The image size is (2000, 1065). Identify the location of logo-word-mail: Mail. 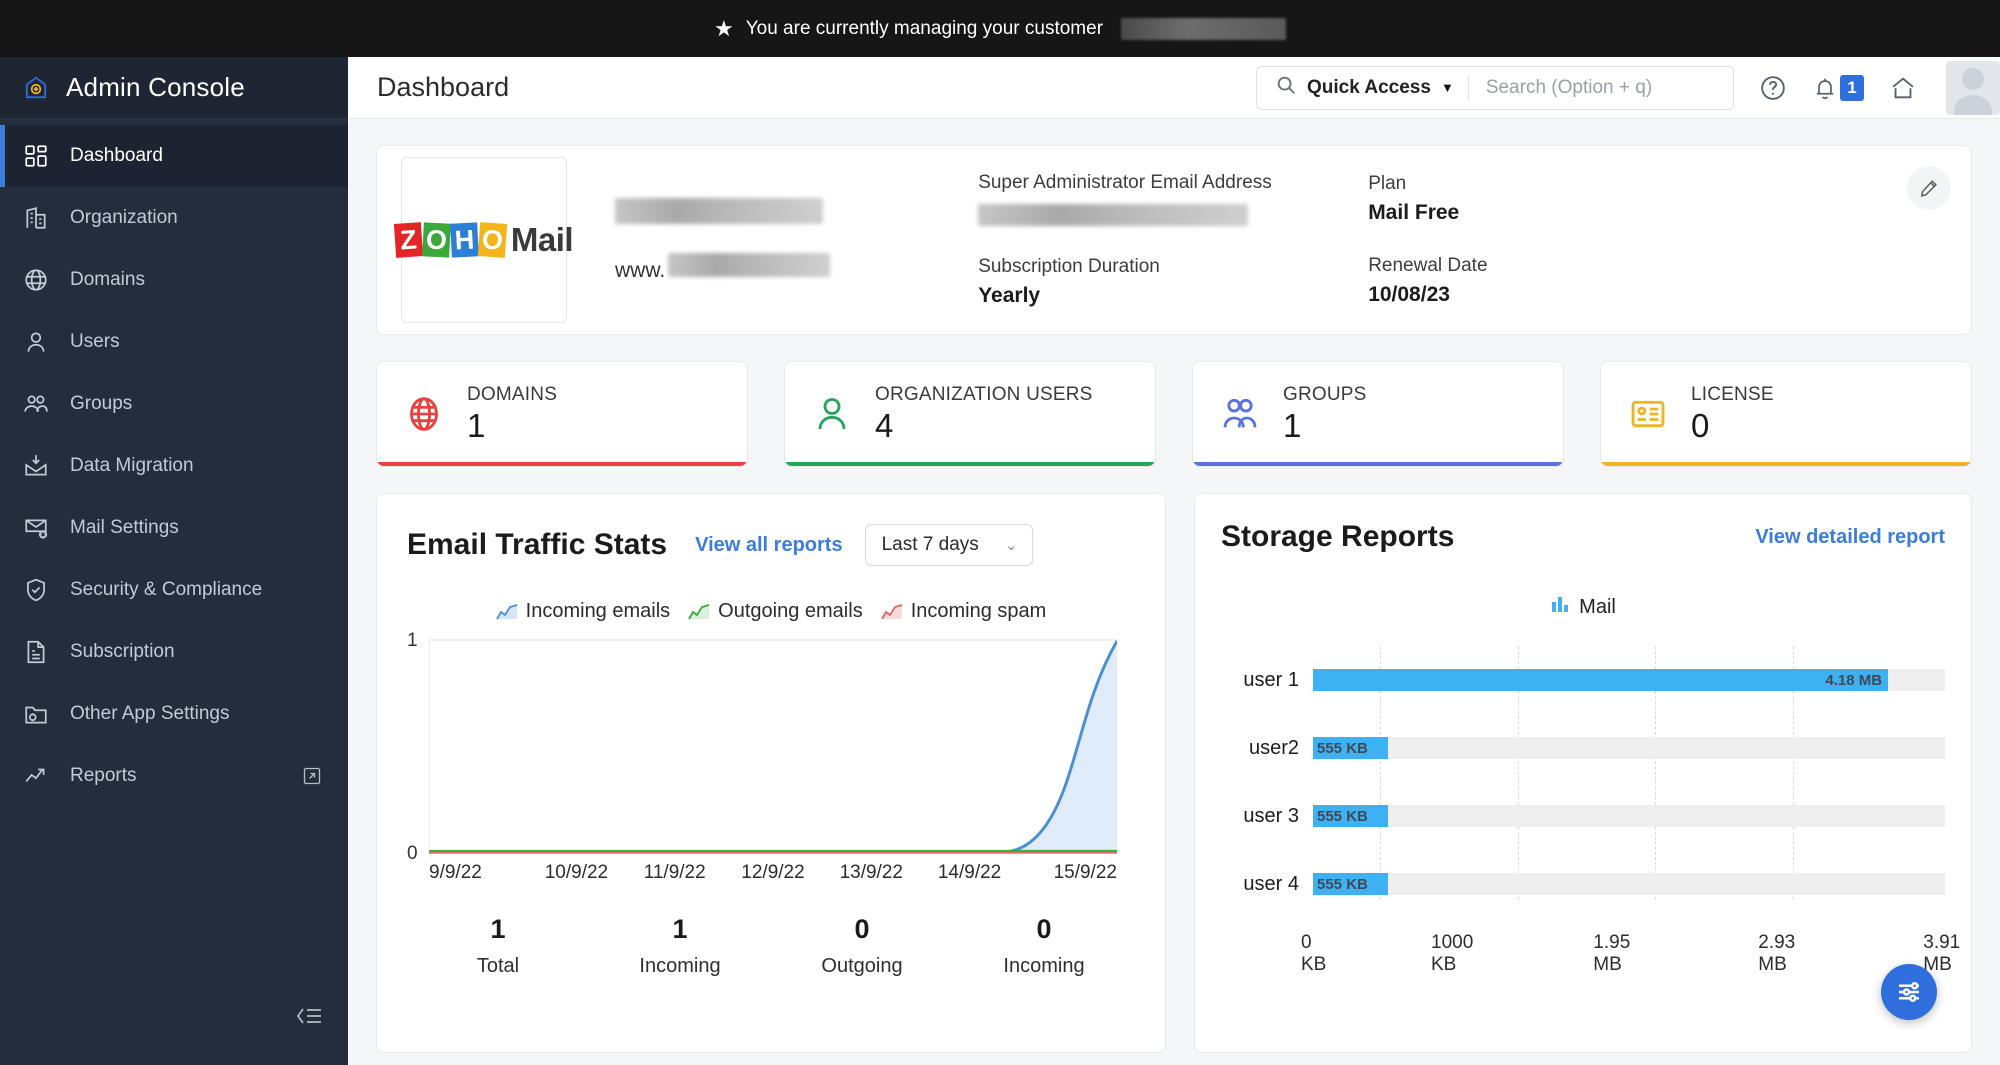
(542, 239).